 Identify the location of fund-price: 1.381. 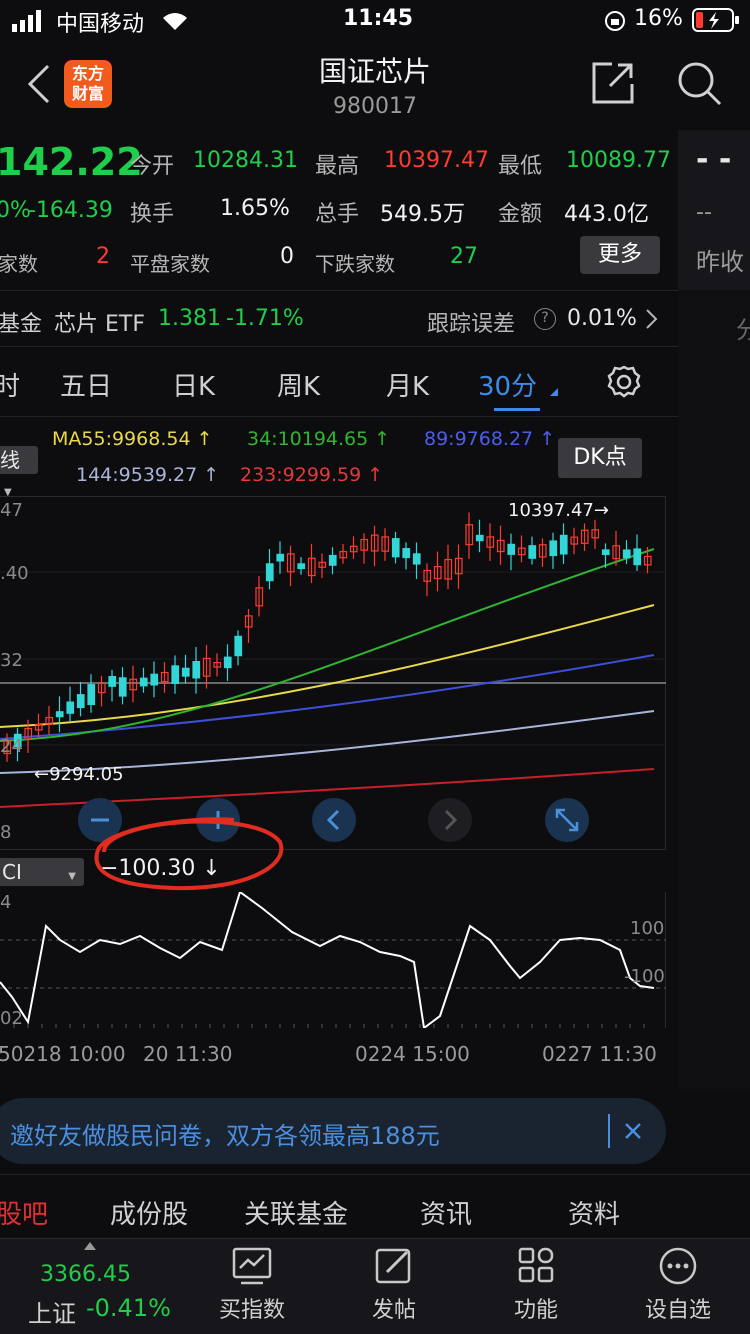
(189, 318).